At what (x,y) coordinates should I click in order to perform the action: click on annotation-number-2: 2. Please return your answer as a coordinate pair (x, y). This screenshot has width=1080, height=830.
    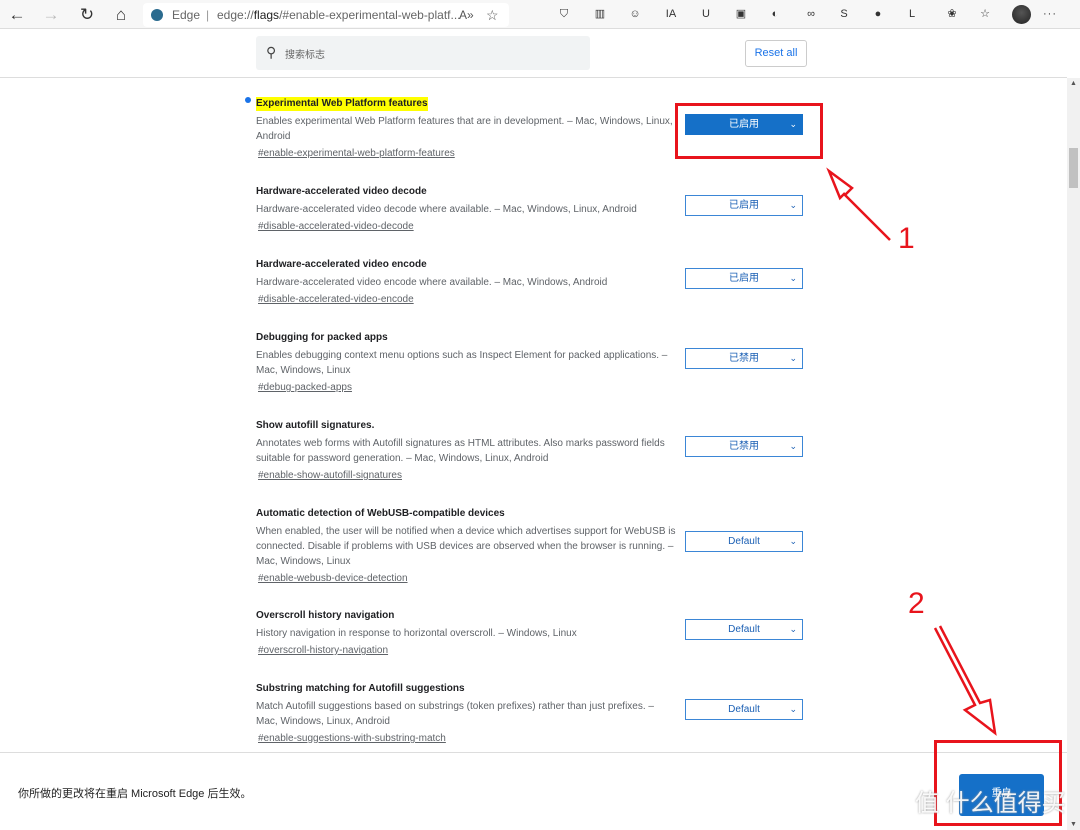
    Looking at the image, I should click on (916, 603).